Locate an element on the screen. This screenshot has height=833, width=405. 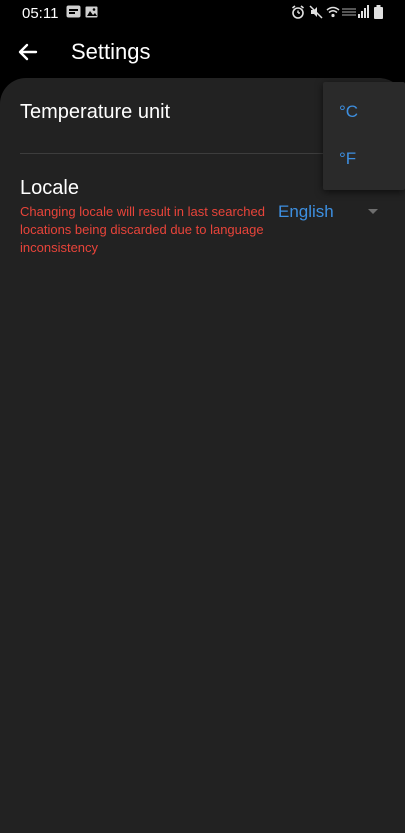
alarm-icon is located at coordinates (298, 14).